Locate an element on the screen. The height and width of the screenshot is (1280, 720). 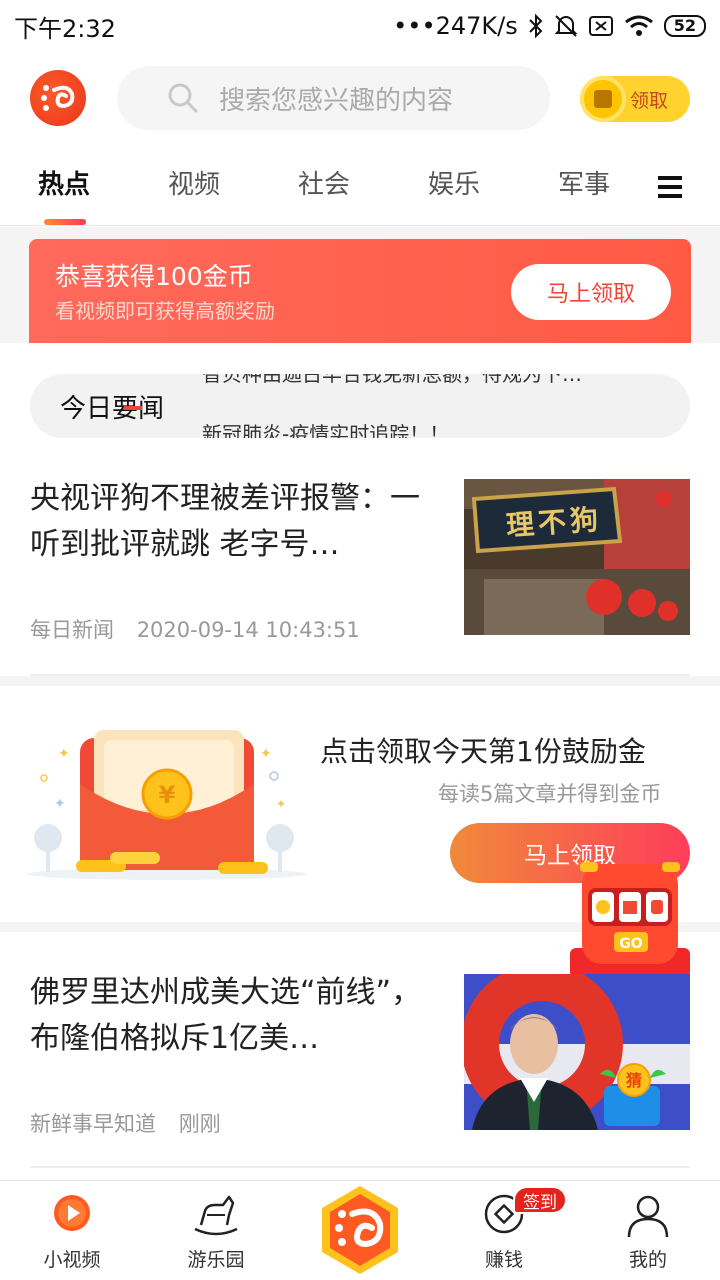
network-speed: •••247K/s is located at coordinates (455, 26).